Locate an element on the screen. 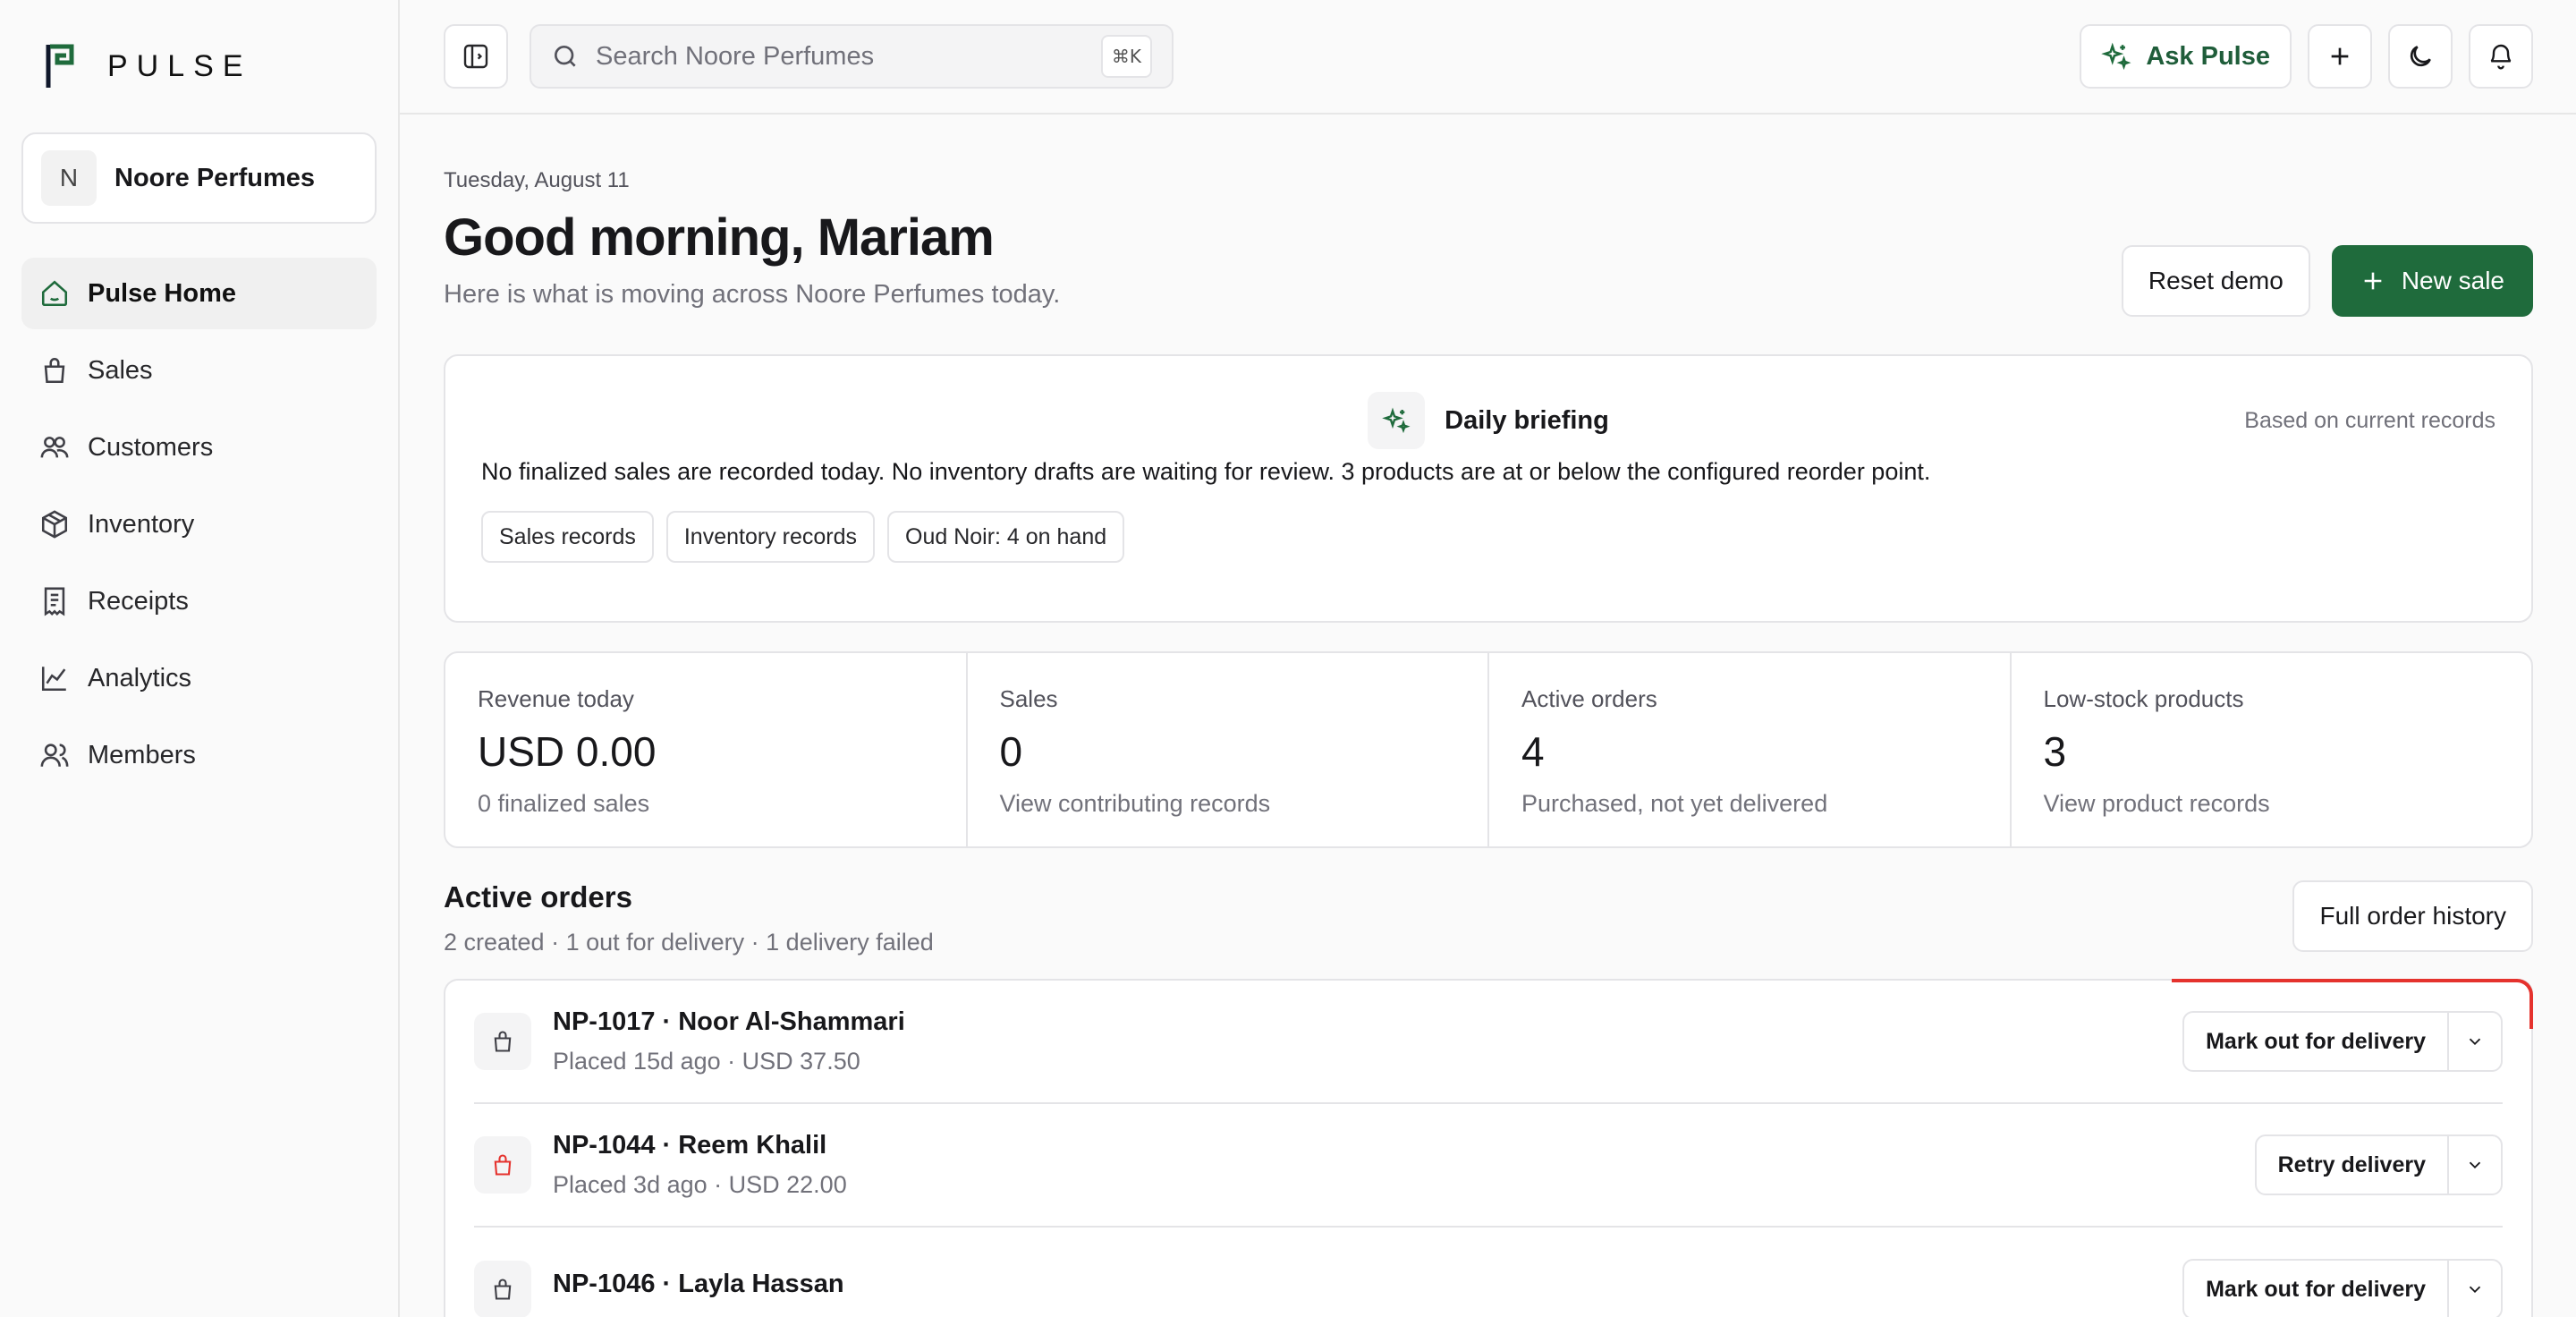 The image size is (2576, 1317). stat-sub: View contributing records is located at coordinates (1135, 803).